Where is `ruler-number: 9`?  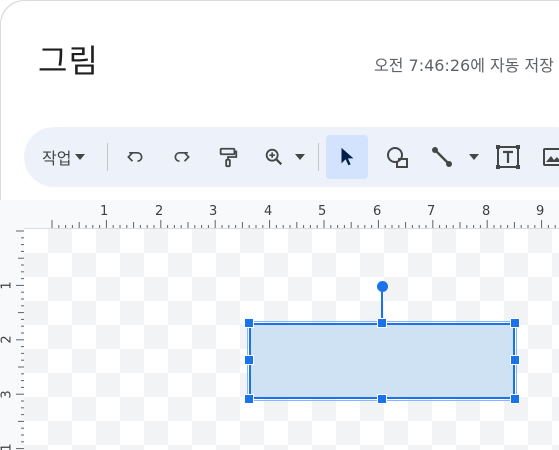
ruler-number: 9 is located at coordinates (540, 211).